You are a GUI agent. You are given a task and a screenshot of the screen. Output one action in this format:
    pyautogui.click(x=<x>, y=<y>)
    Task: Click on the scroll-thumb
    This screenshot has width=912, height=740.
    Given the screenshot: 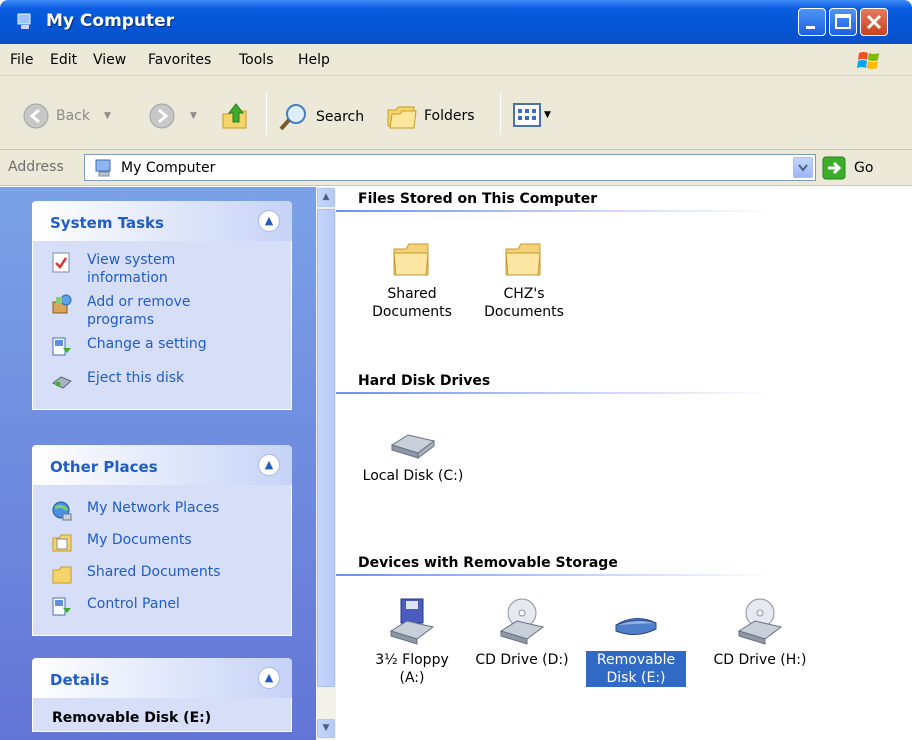 What is the action you would take?
    pyautogui.click(x=326, y=448)
    